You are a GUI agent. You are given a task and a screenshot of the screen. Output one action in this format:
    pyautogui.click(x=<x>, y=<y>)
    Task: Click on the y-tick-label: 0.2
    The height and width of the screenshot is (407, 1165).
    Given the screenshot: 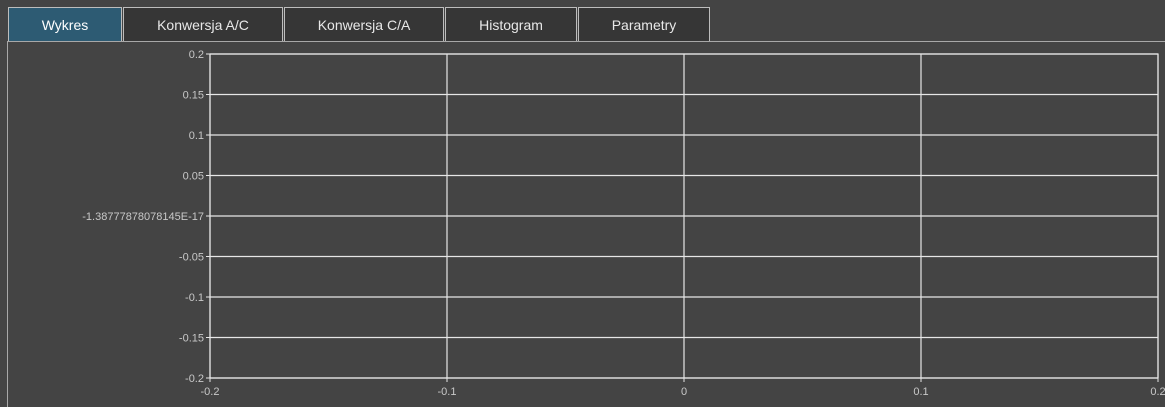 What is the action you would take?
    pyautogui.click(x=196, y=55)
    